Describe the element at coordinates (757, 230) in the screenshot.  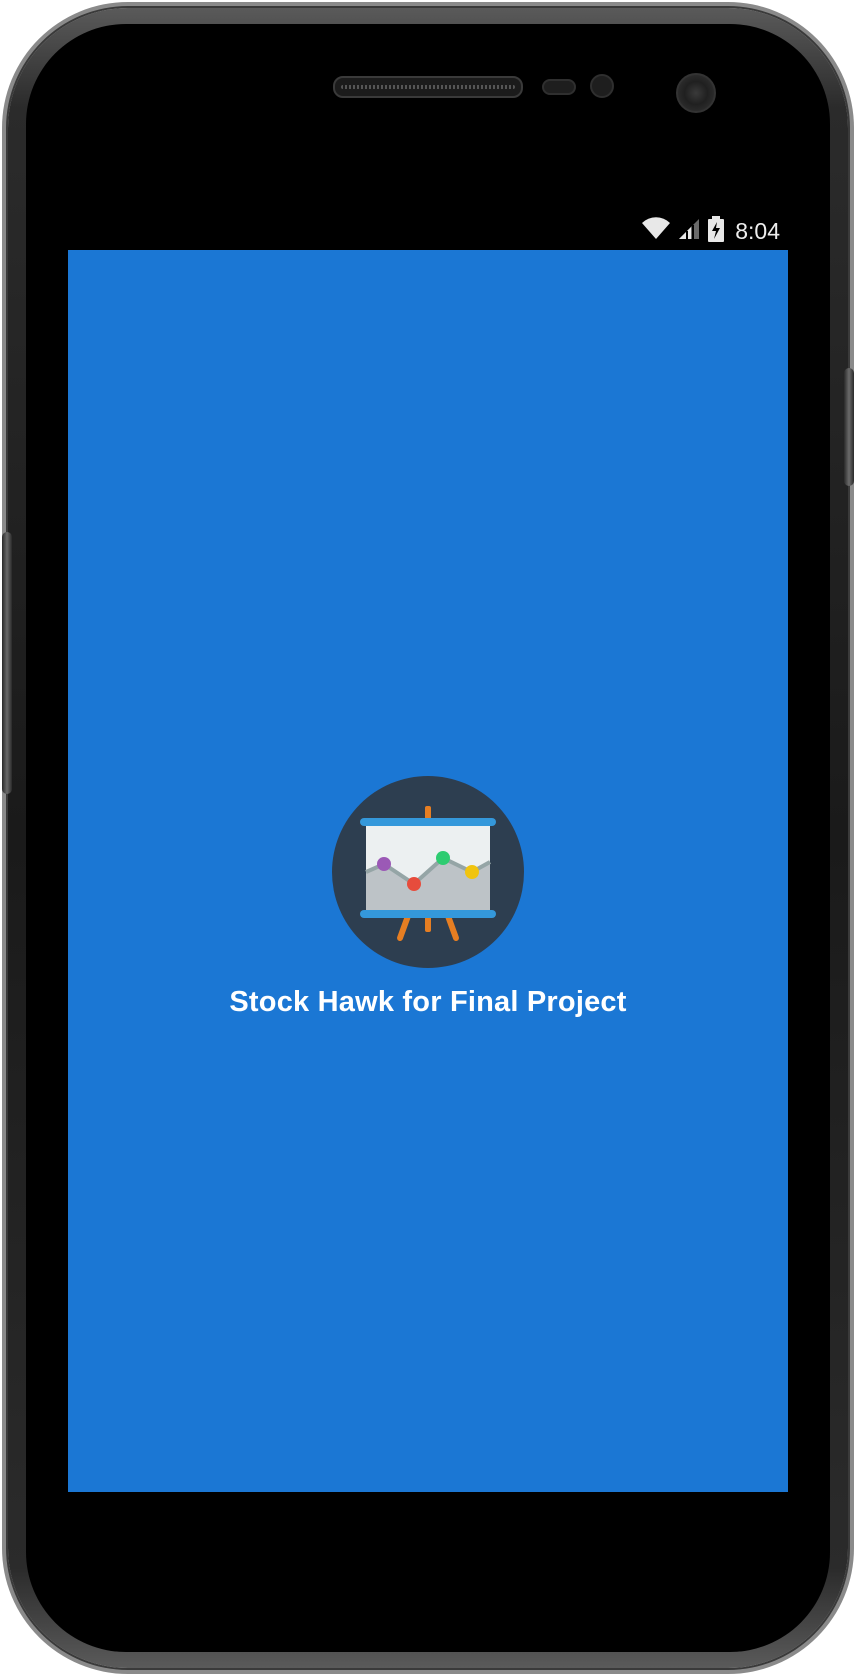
I see `status-time: 8:04` at that location.